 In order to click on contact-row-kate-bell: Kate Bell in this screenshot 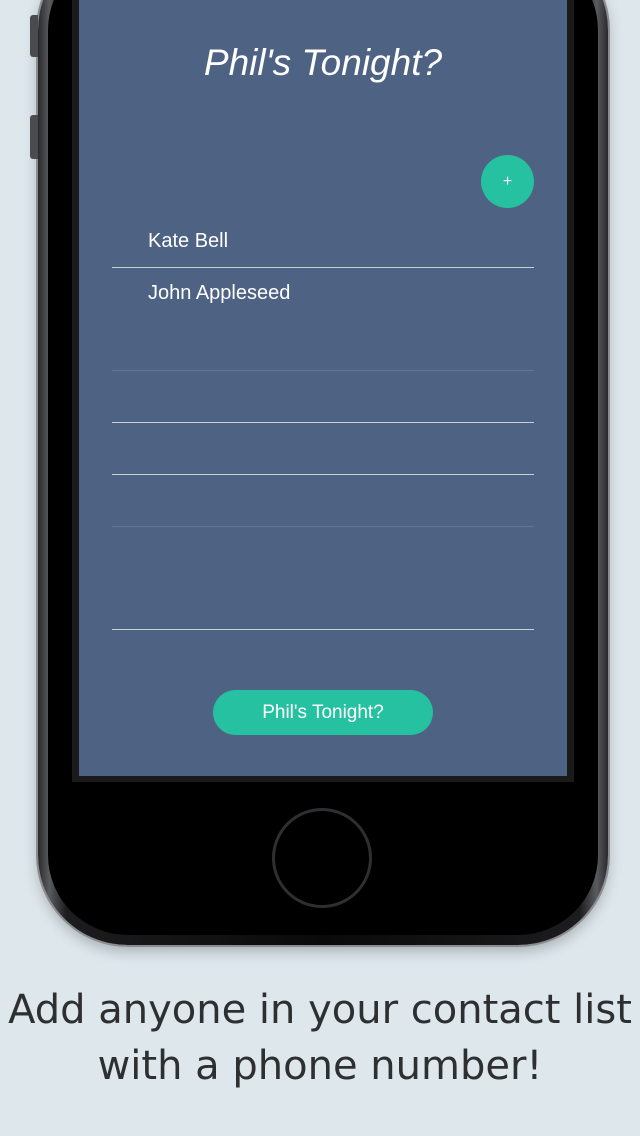, I will do `click(323, 242)`.